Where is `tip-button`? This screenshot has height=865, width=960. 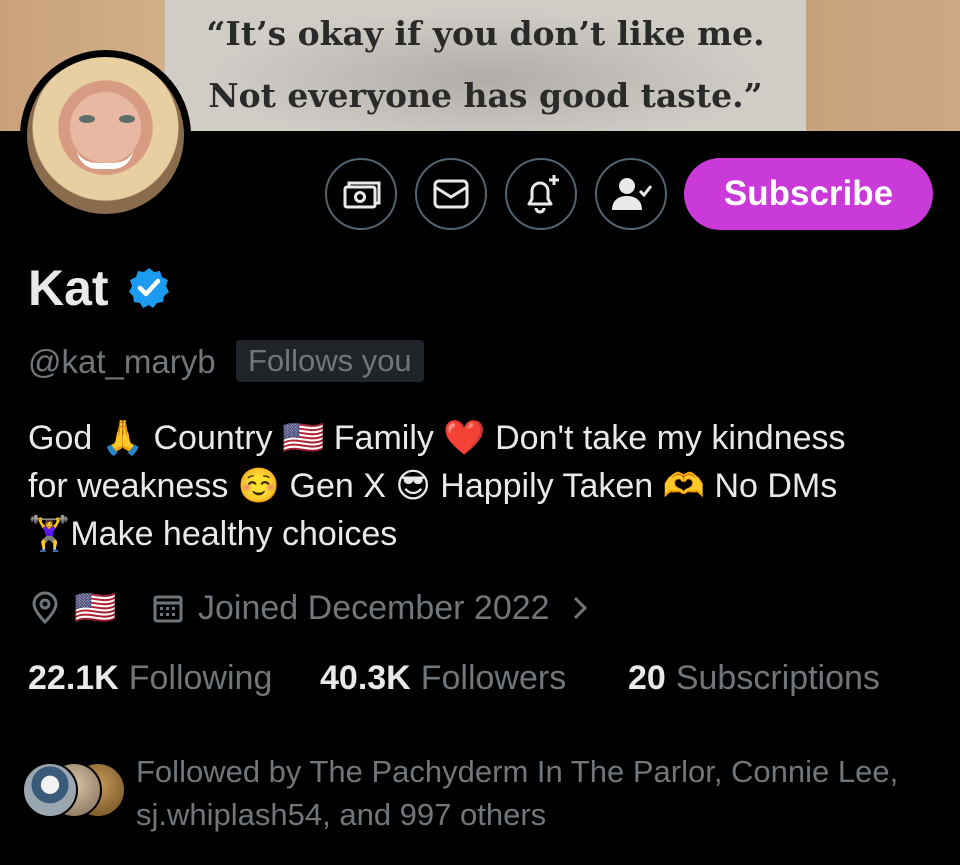
tip-button is located at coordinates (361, 194).